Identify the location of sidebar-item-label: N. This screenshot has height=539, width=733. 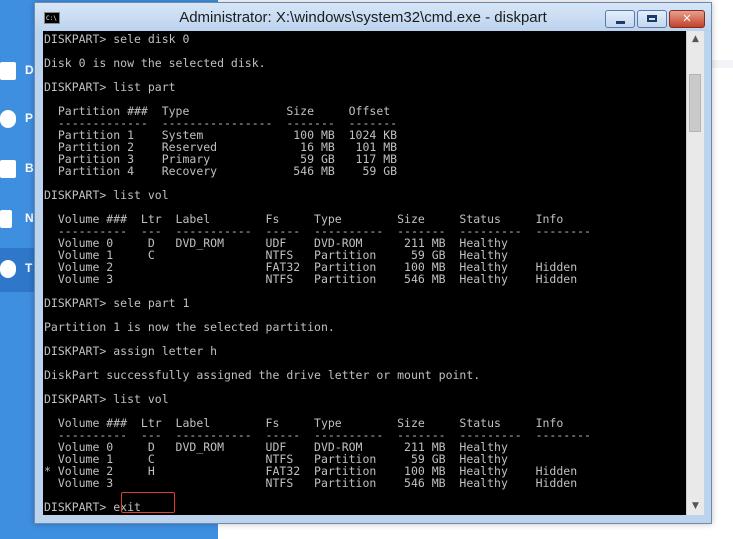
(29, 218).